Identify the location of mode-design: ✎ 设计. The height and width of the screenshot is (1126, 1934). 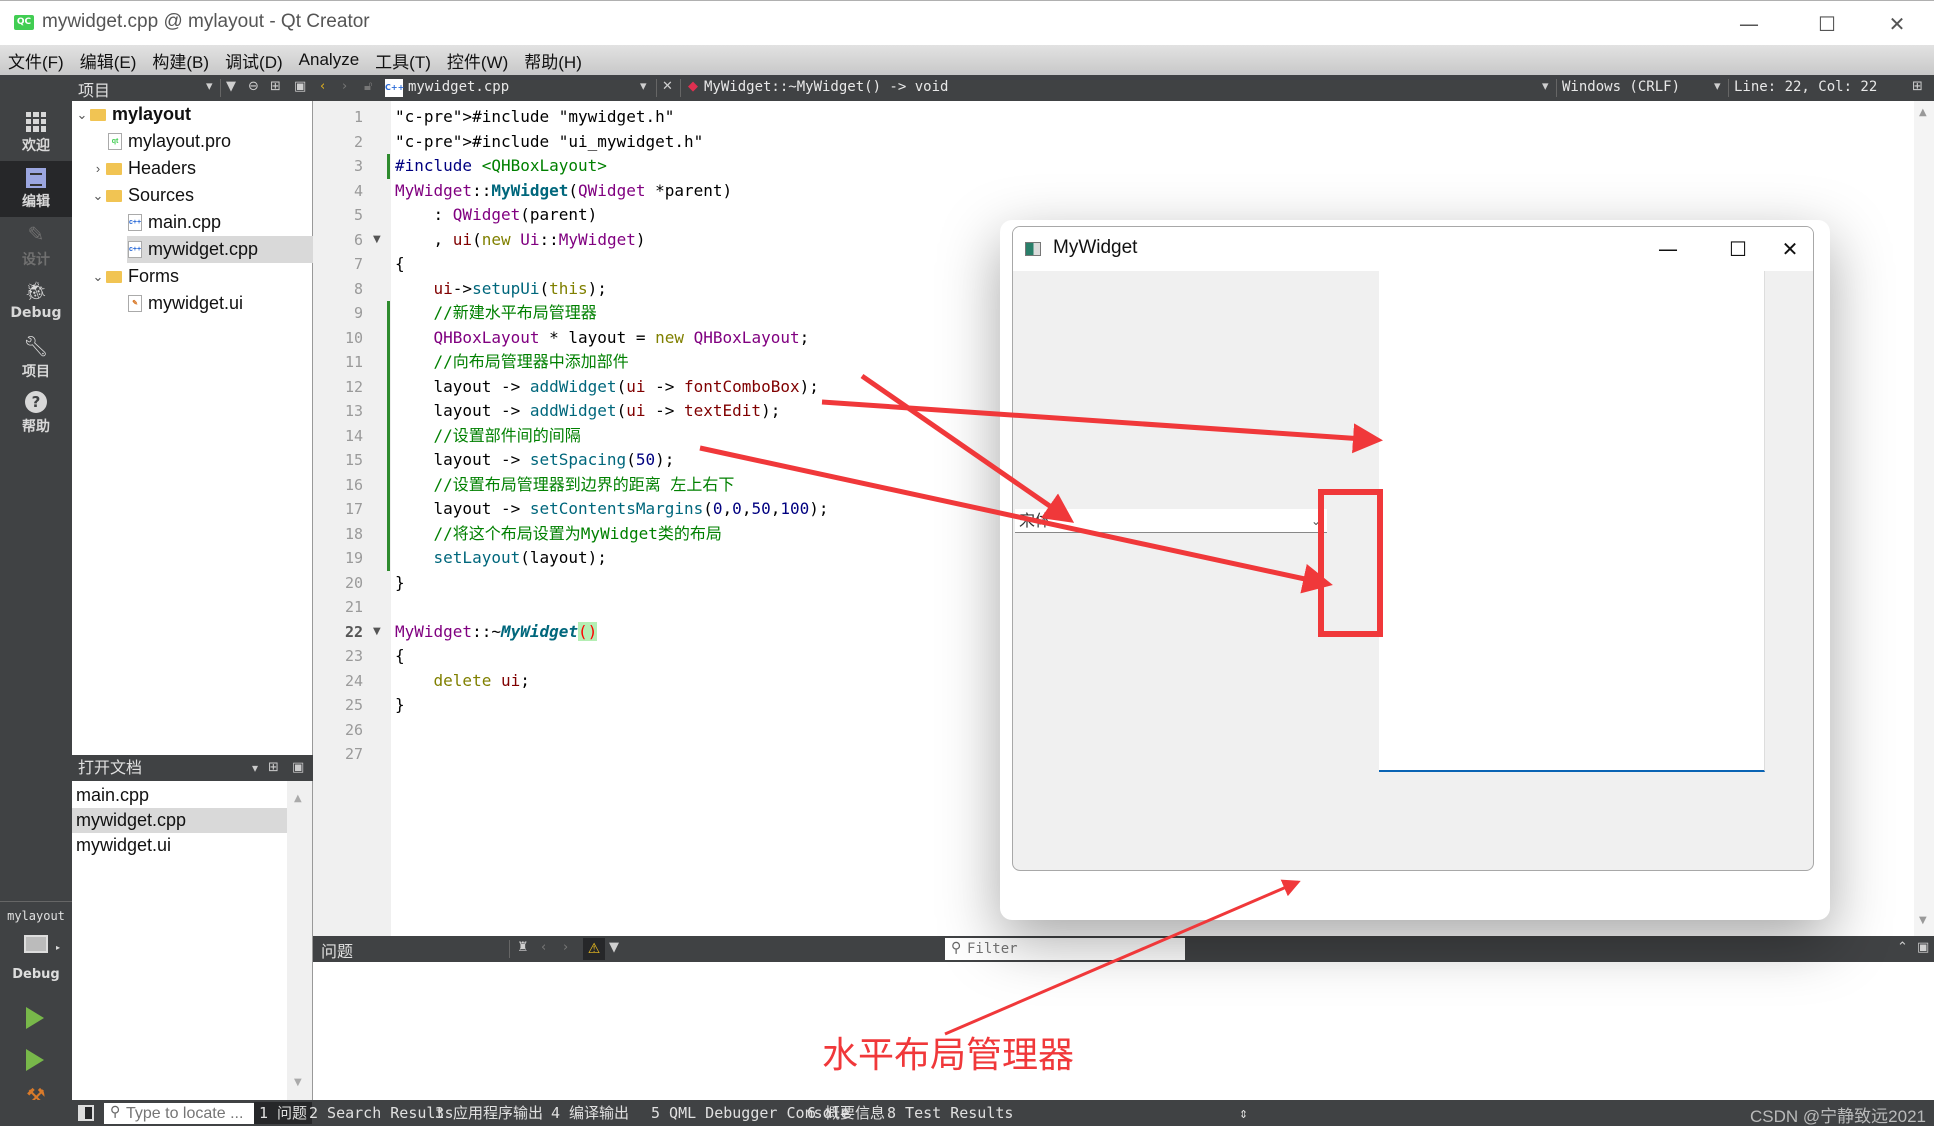
(36, 245).